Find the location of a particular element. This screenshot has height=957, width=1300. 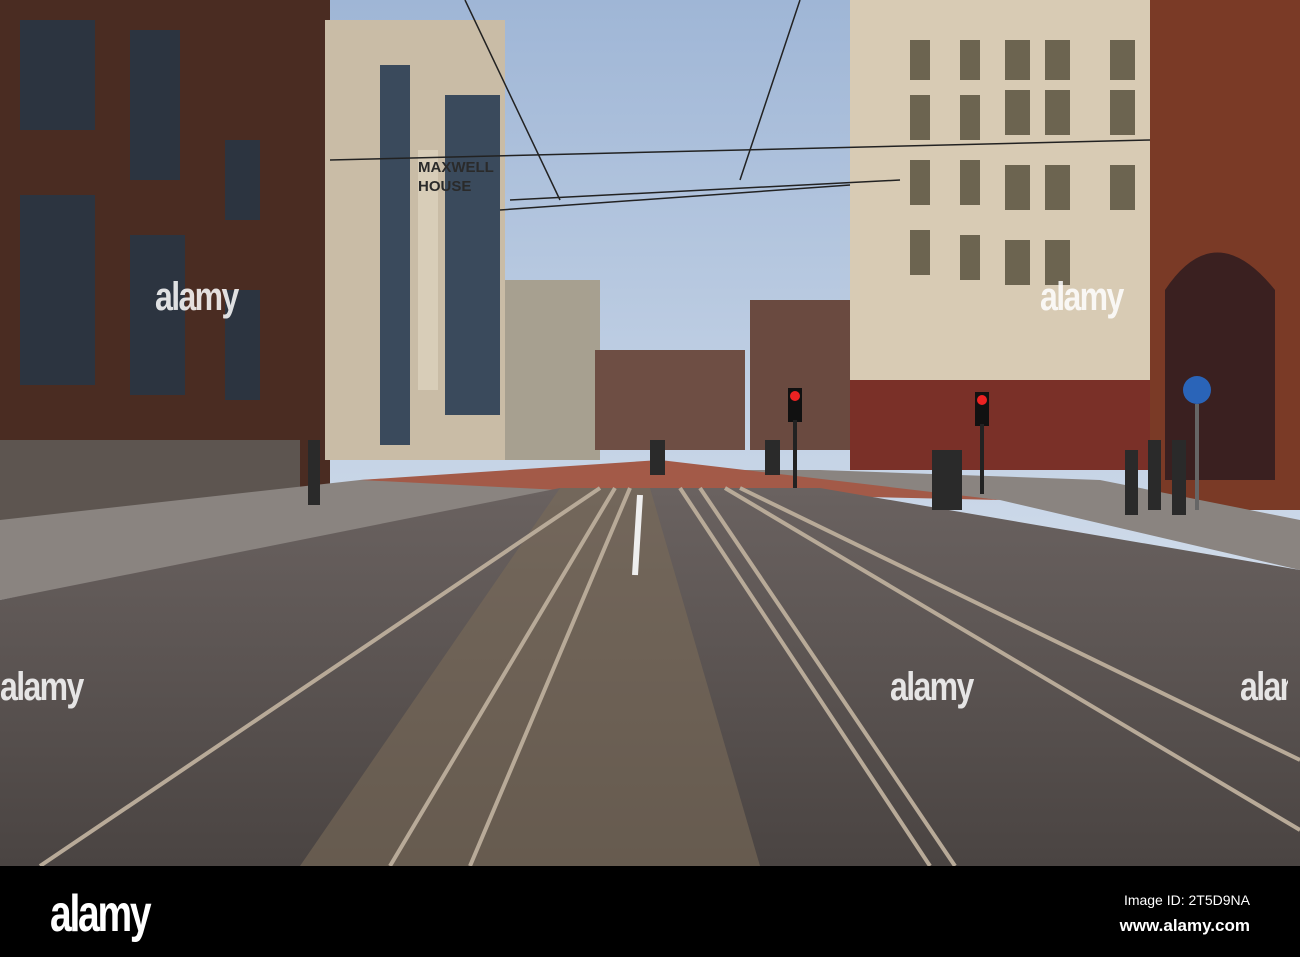

footer-bar: alamy Image ID: 2T5D9NA www.alamy.com is located at coordinates (650, 911).